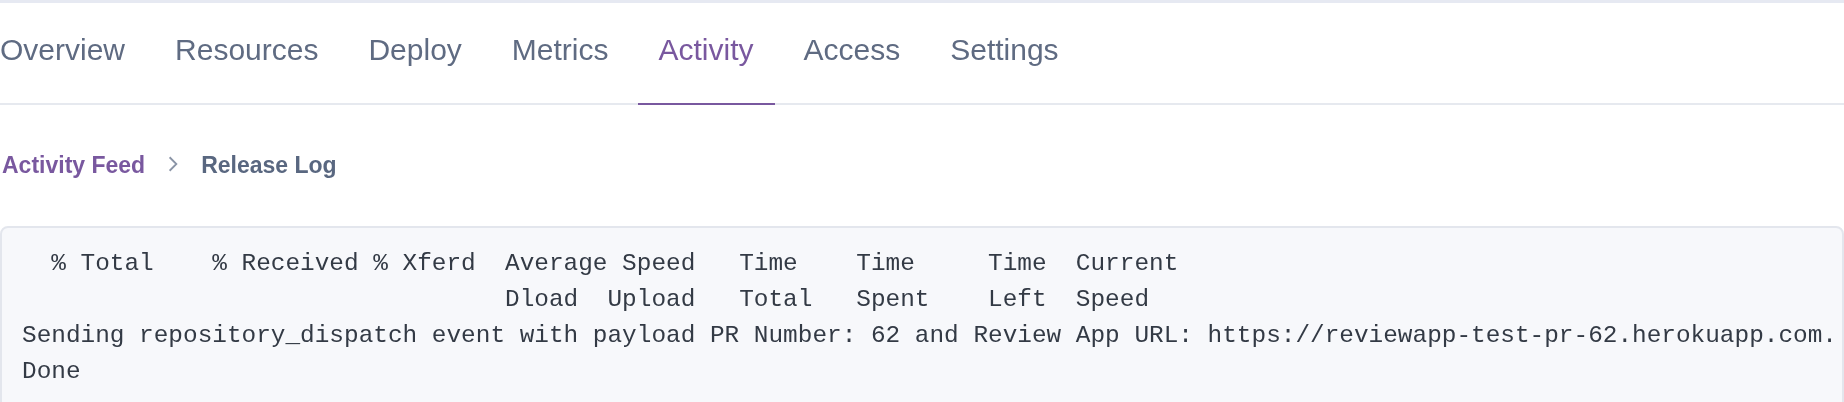  Describe the element at coordinates (73, 54) in the screenshot. I see `nav-tab: Overview` at that location.